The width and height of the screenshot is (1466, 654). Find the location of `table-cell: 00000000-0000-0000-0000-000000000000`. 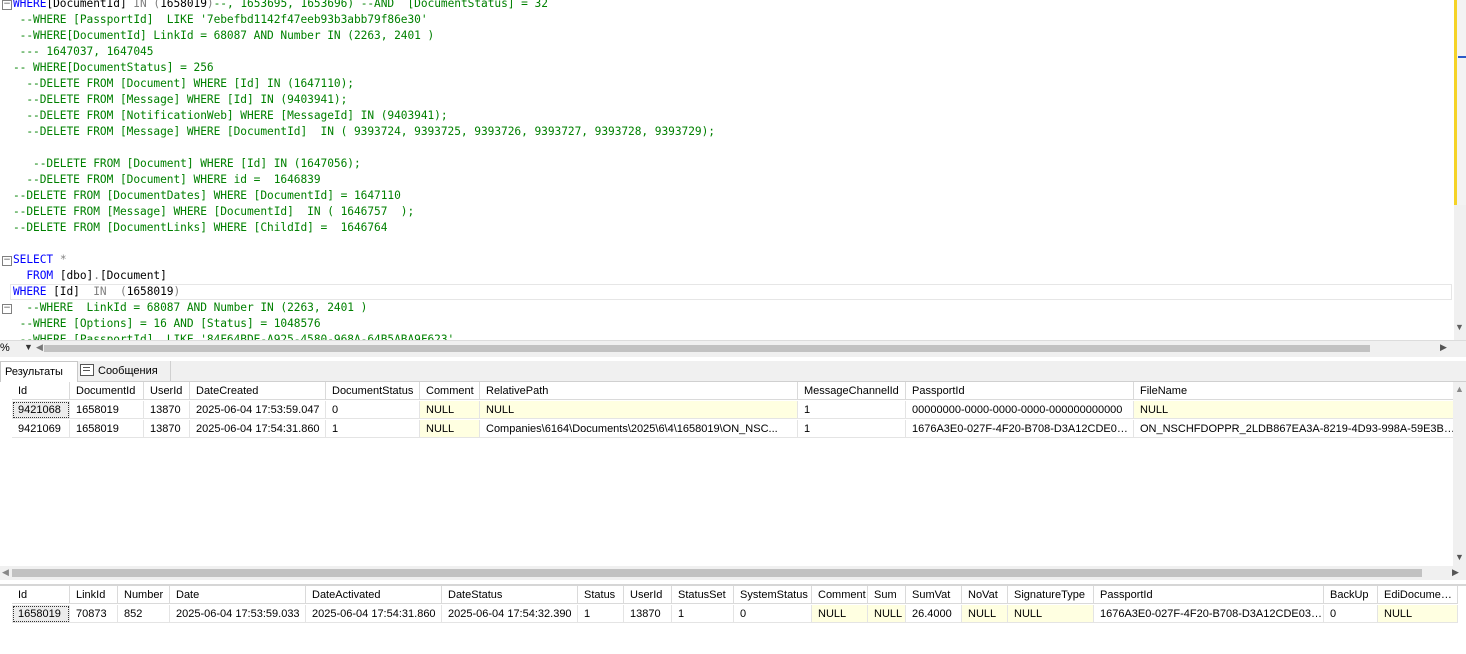

table-cell: 00000000-0000-0000-0000-000000000000 is located at coordinates (1020, 410).